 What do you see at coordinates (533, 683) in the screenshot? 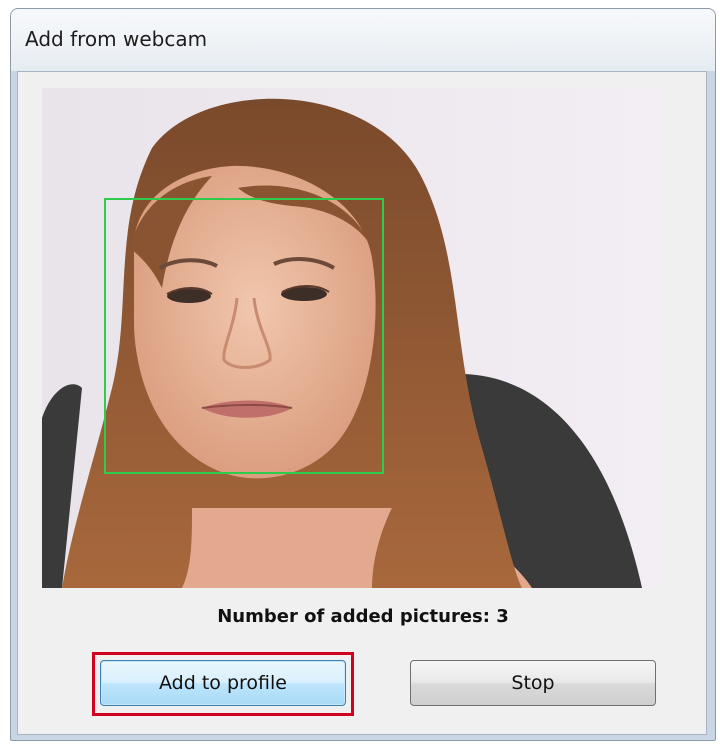
I see `stop-button: Stop` at bounding box center [533, 683].